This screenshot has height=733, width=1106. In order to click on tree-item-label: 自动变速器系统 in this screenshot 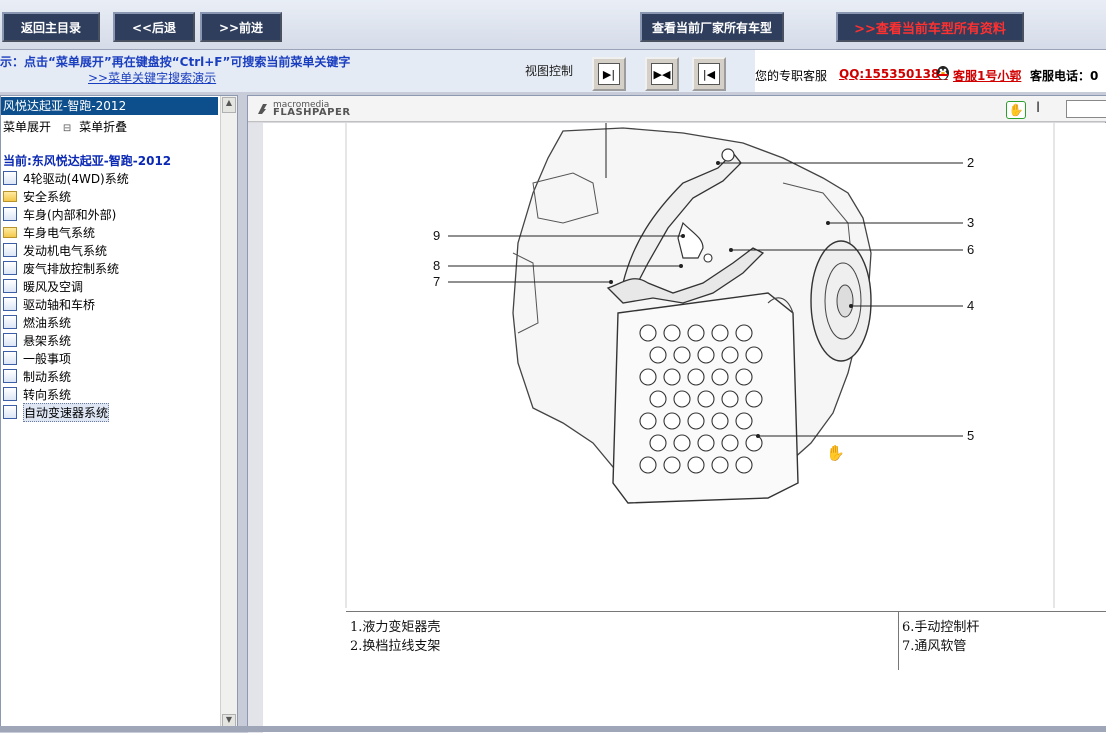, I will do `click(66, 412)`.